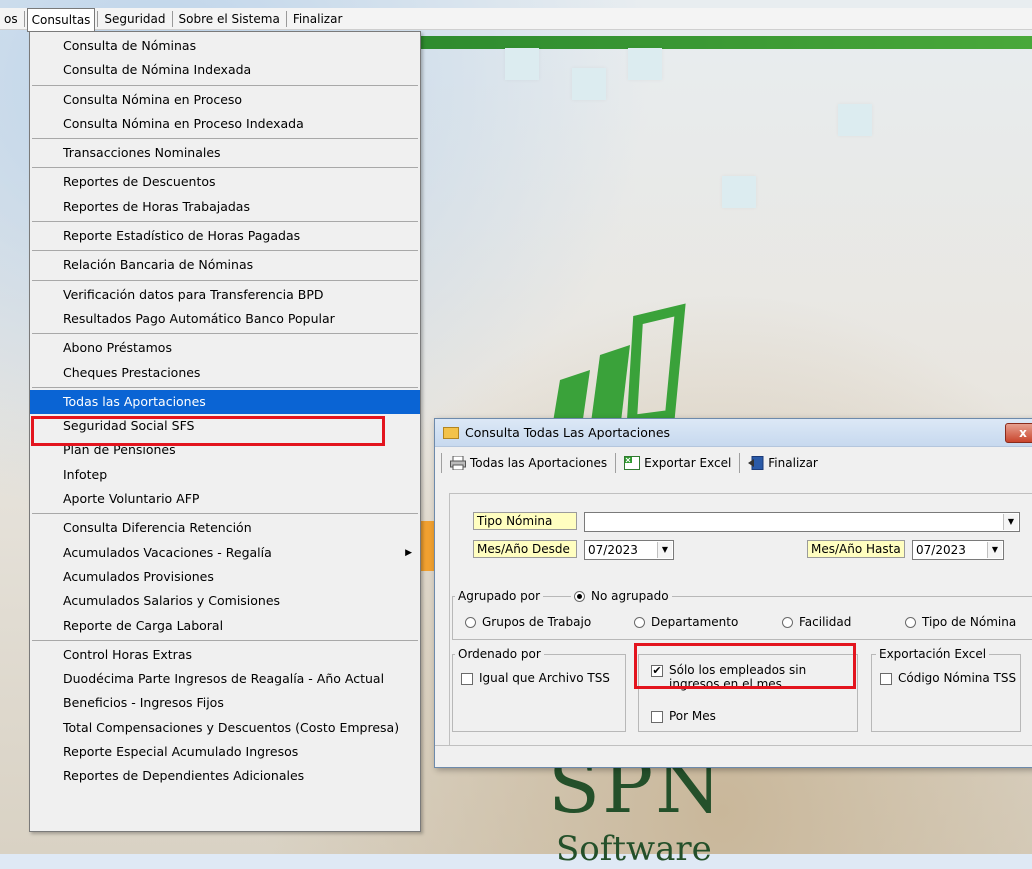 The image size is (1032, 869). I want to click on menu-item-label: Consulta Diferencia Retención, so click(157, 528).